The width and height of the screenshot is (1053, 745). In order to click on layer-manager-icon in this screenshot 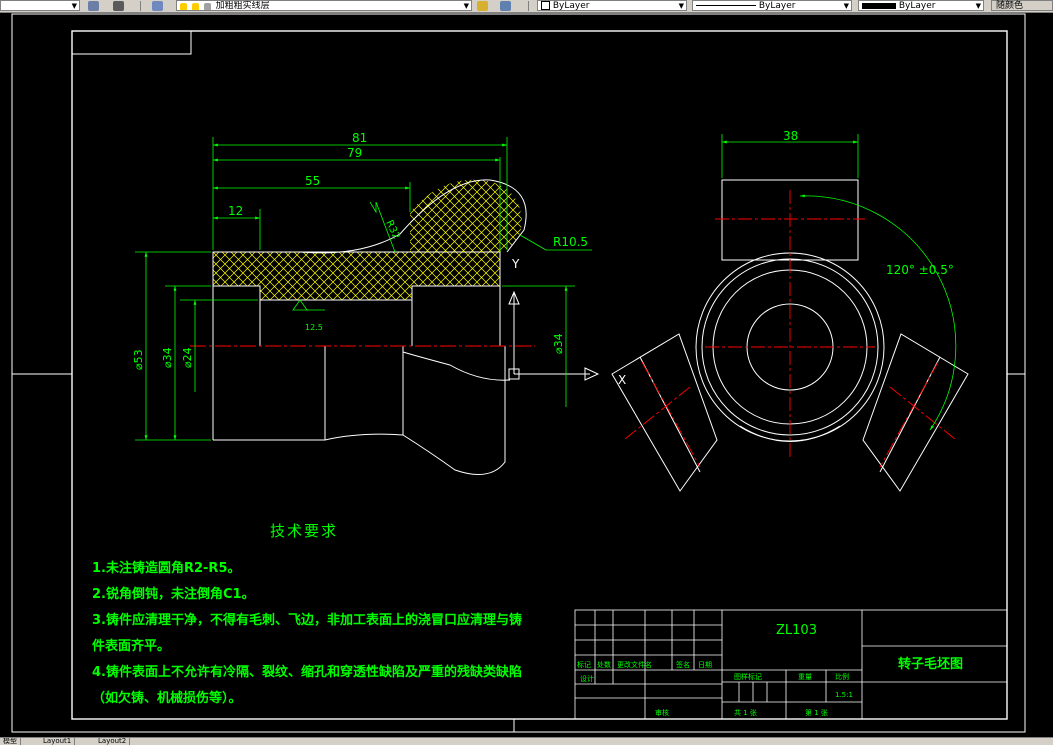, I will do `click(93, 6)`.